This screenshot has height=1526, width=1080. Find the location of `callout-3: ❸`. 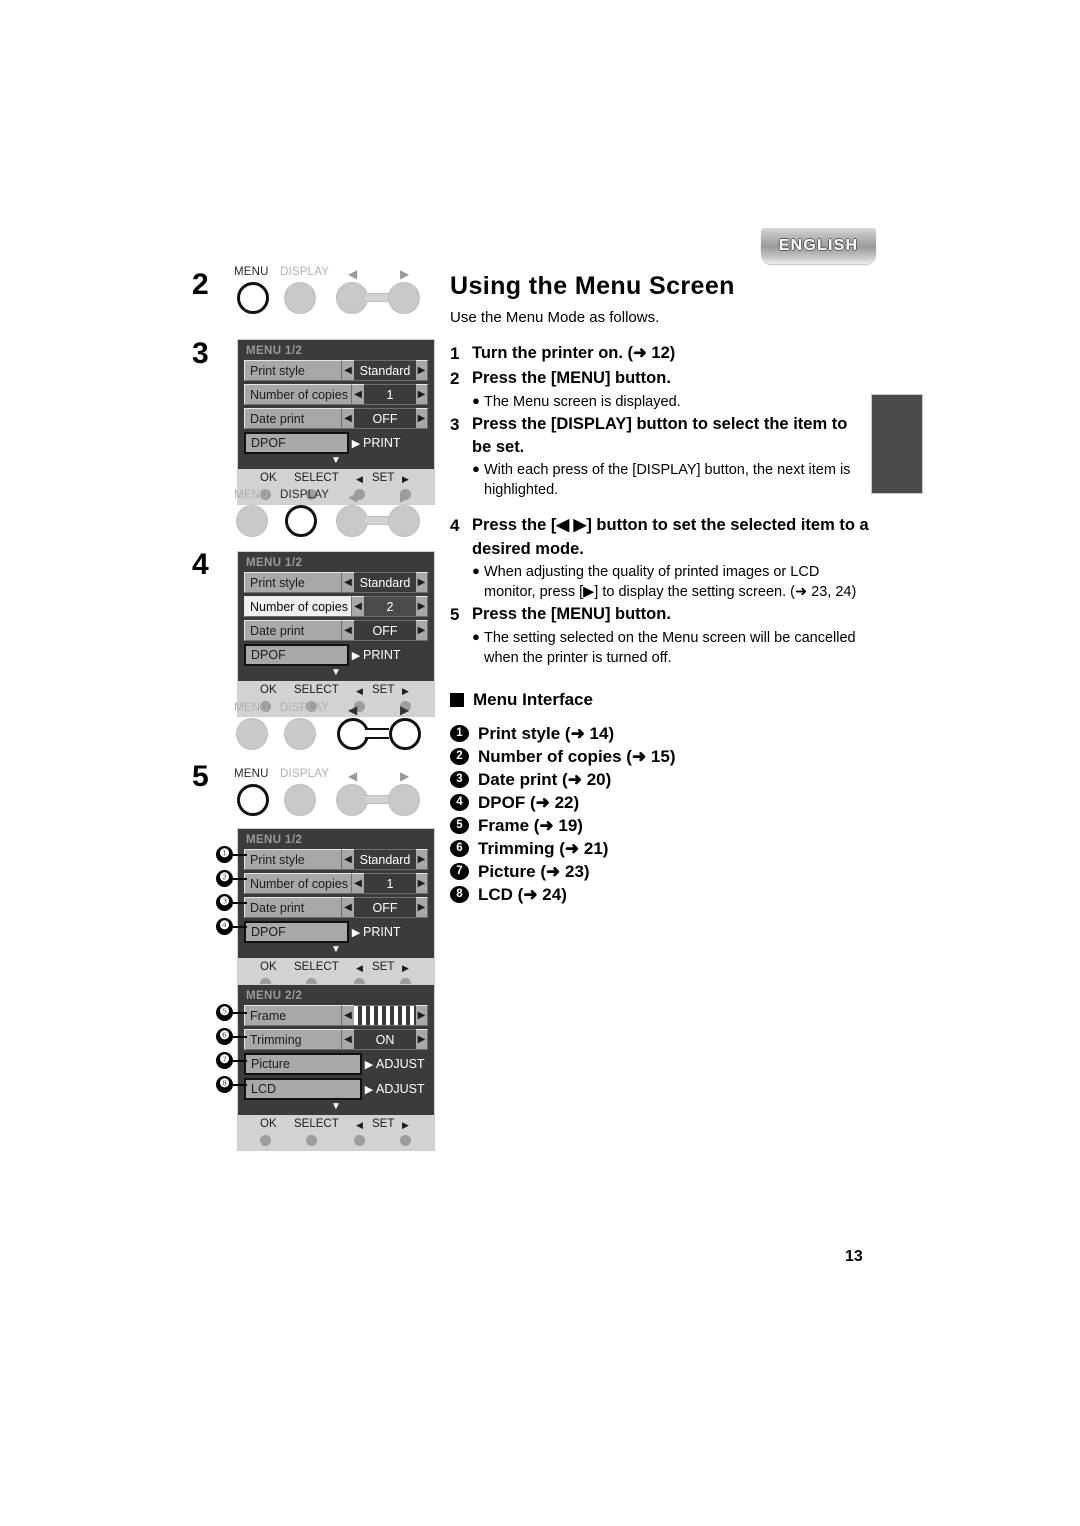

callout-3: ❸ is located at coordinates (231, 902).